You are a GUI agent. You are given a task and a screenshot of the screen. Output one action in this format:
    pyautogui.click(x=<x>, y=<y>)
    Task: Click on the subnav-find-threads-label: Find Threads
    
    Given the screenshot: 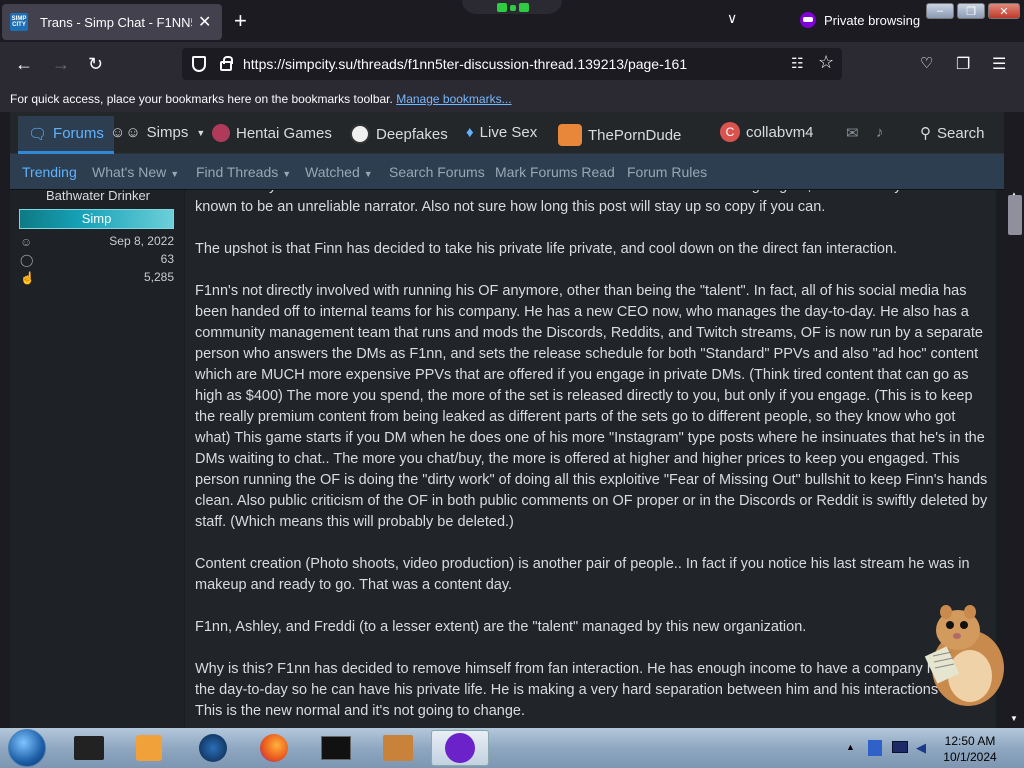 What is the action you would take?
    pyautogui.click(x=237, y=172)
    